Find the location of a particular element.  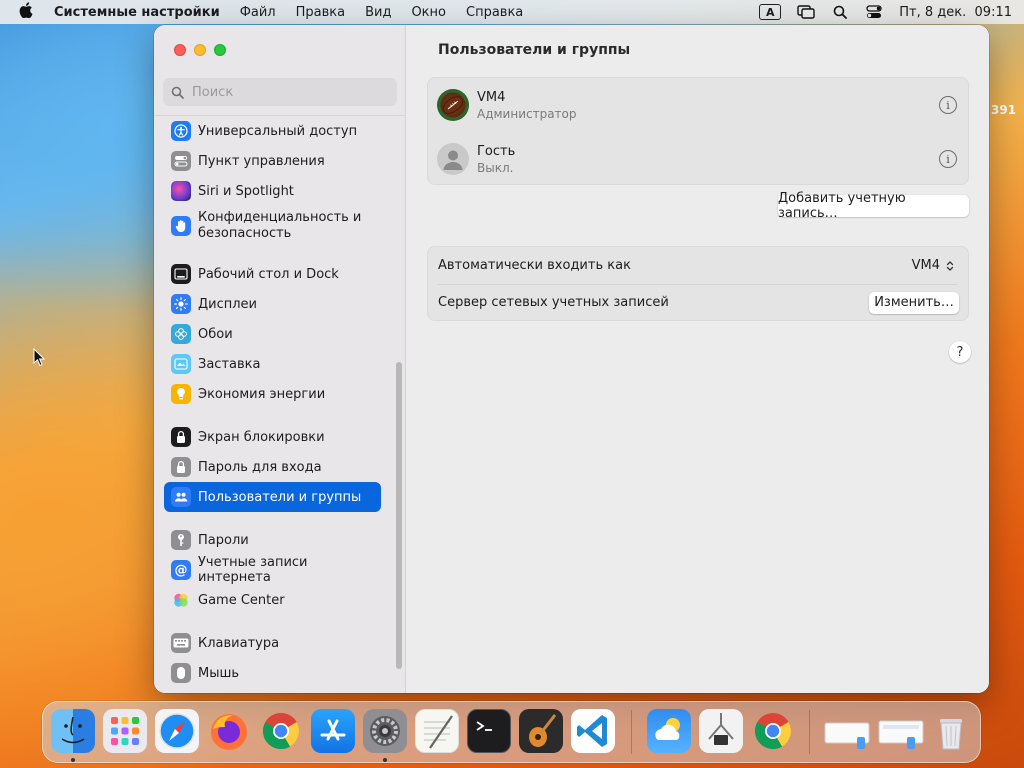

popup-chevrons-icon is located at coordinates (950, 266).